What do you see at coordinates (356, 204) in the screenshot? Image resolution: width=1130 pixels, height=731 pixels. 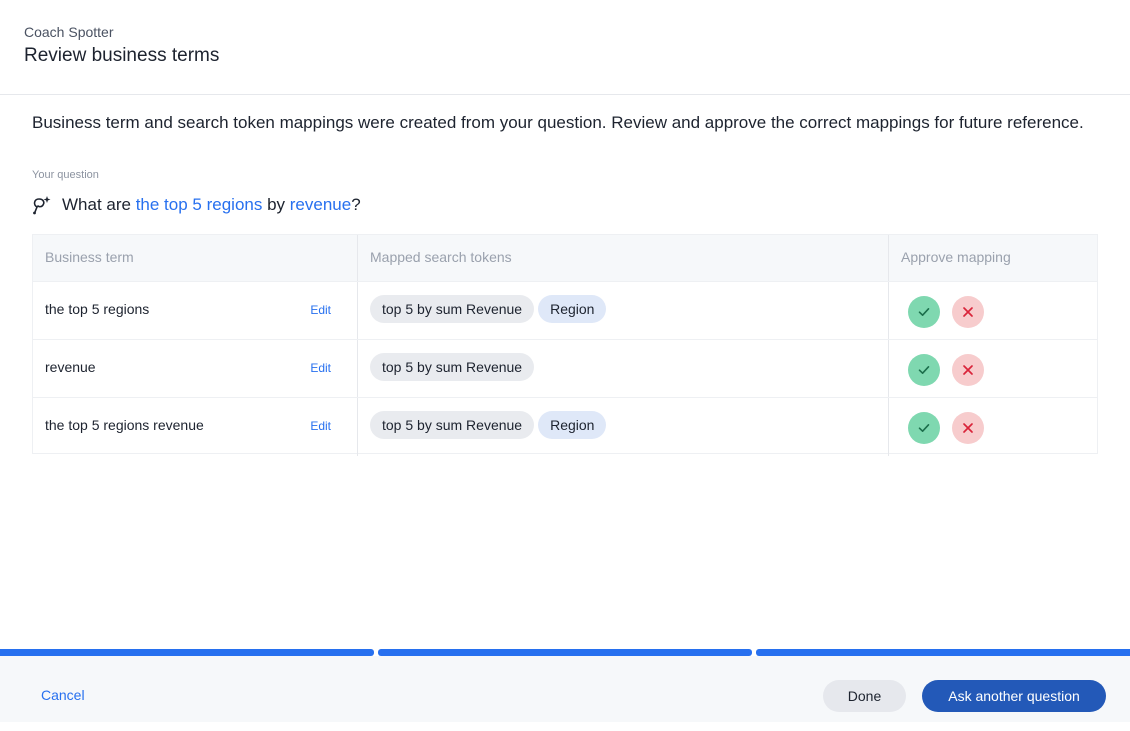 I see `question-part: ?` at bounding box center [356, 204].